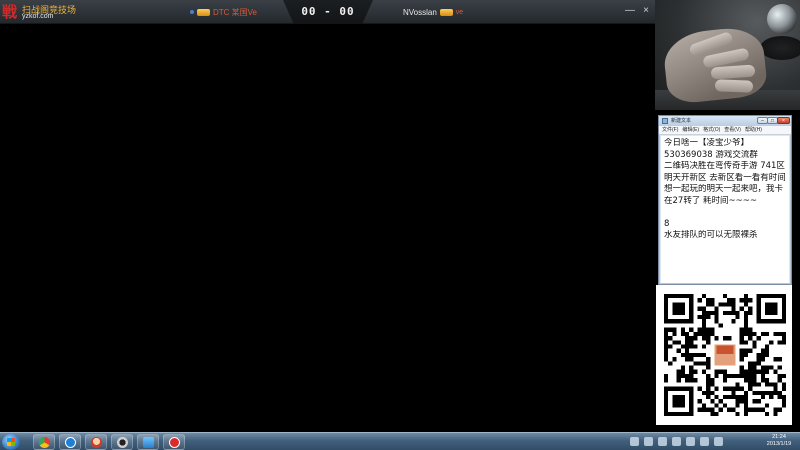  I want to click on taskbar-app-kugou, so click(70, 442).